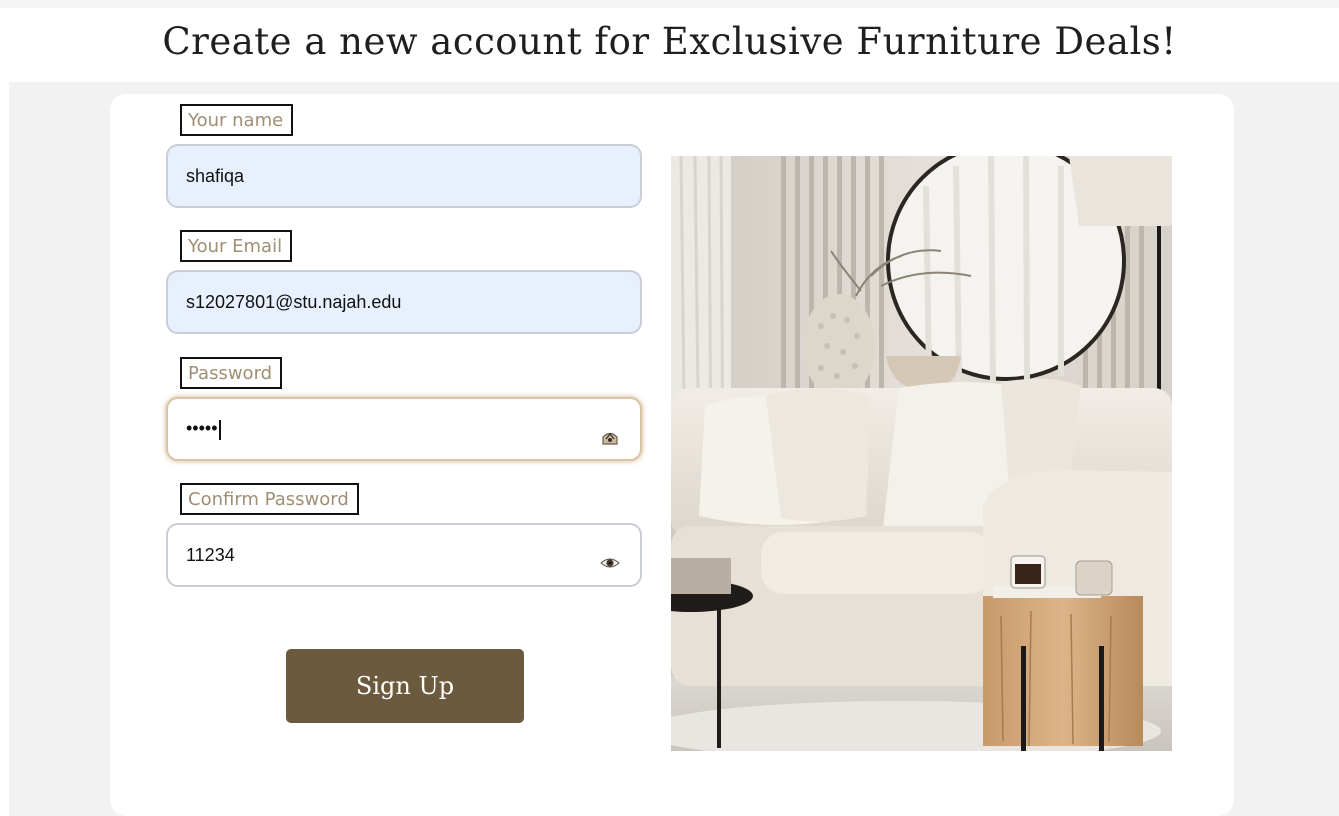 Image resolution: width=1339 pixels, height=816 pixels. Describe the element at coordinates (236, 246) in the screenshot. I see `email-label: Your Email` at that location.